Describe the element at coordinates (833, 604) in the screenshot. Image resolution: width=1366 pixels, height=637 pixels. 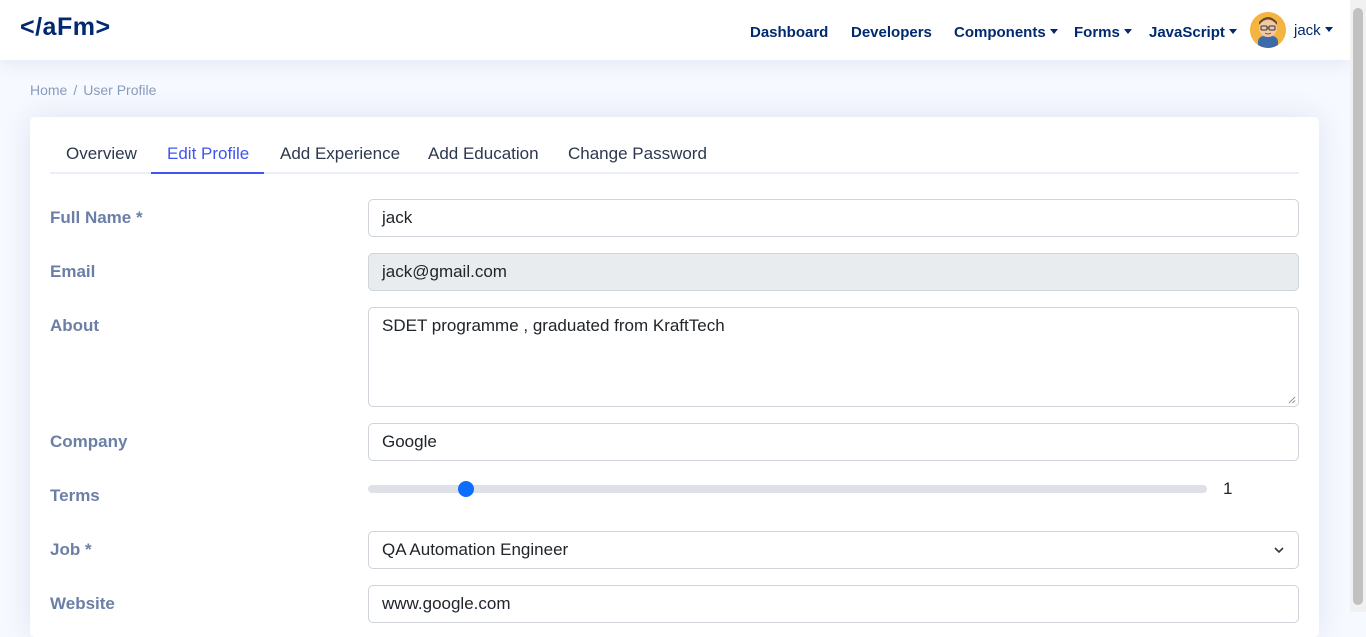
I see `website-input: www.google.com` at that location.